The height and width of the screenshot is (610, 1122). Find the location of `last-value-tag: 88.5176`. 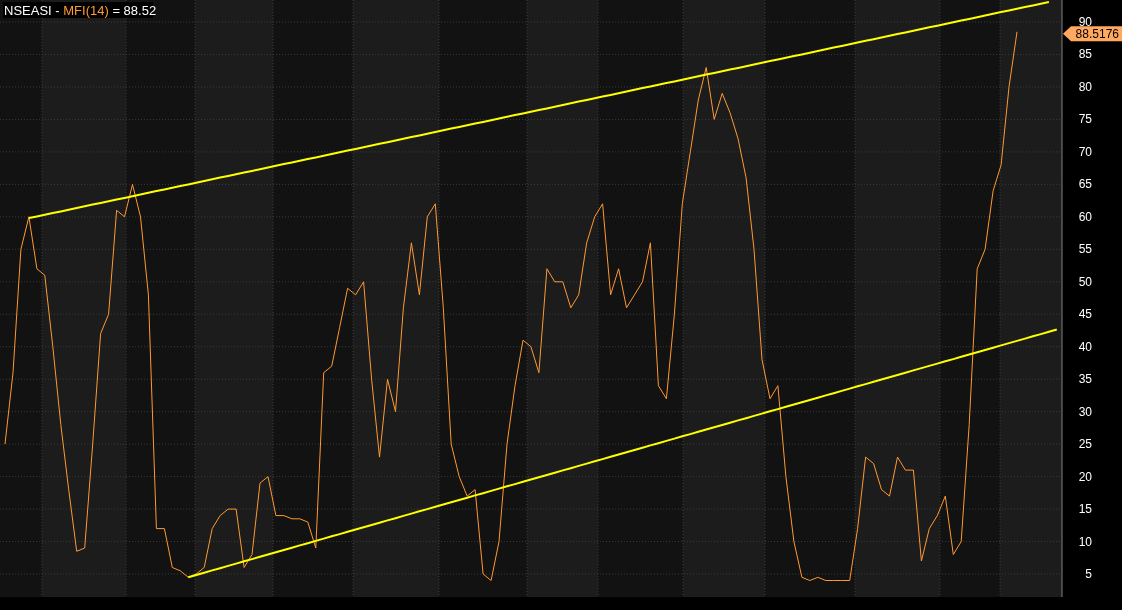

last-value-tag: 88.5176 is located at coordinates (1092, 34).